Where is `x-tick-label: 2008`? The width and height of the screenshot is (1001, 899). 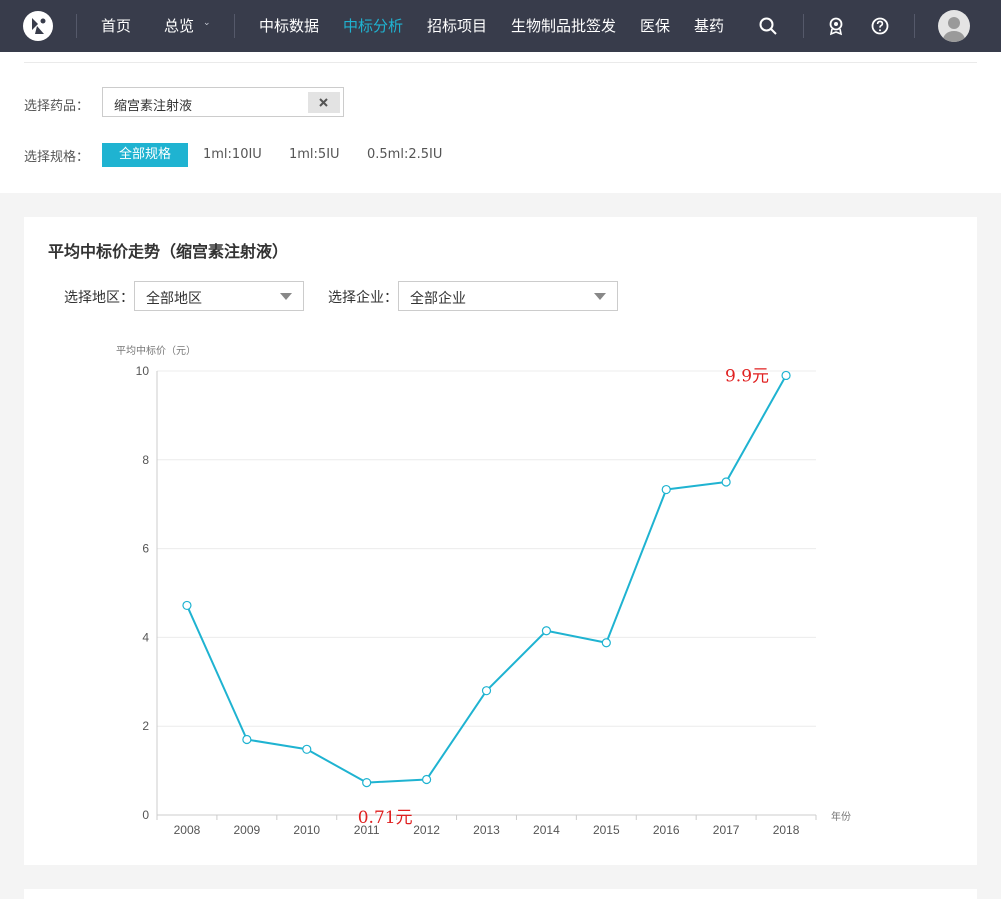
x-tick-label: 2008 is located at coordinates (187, 830).